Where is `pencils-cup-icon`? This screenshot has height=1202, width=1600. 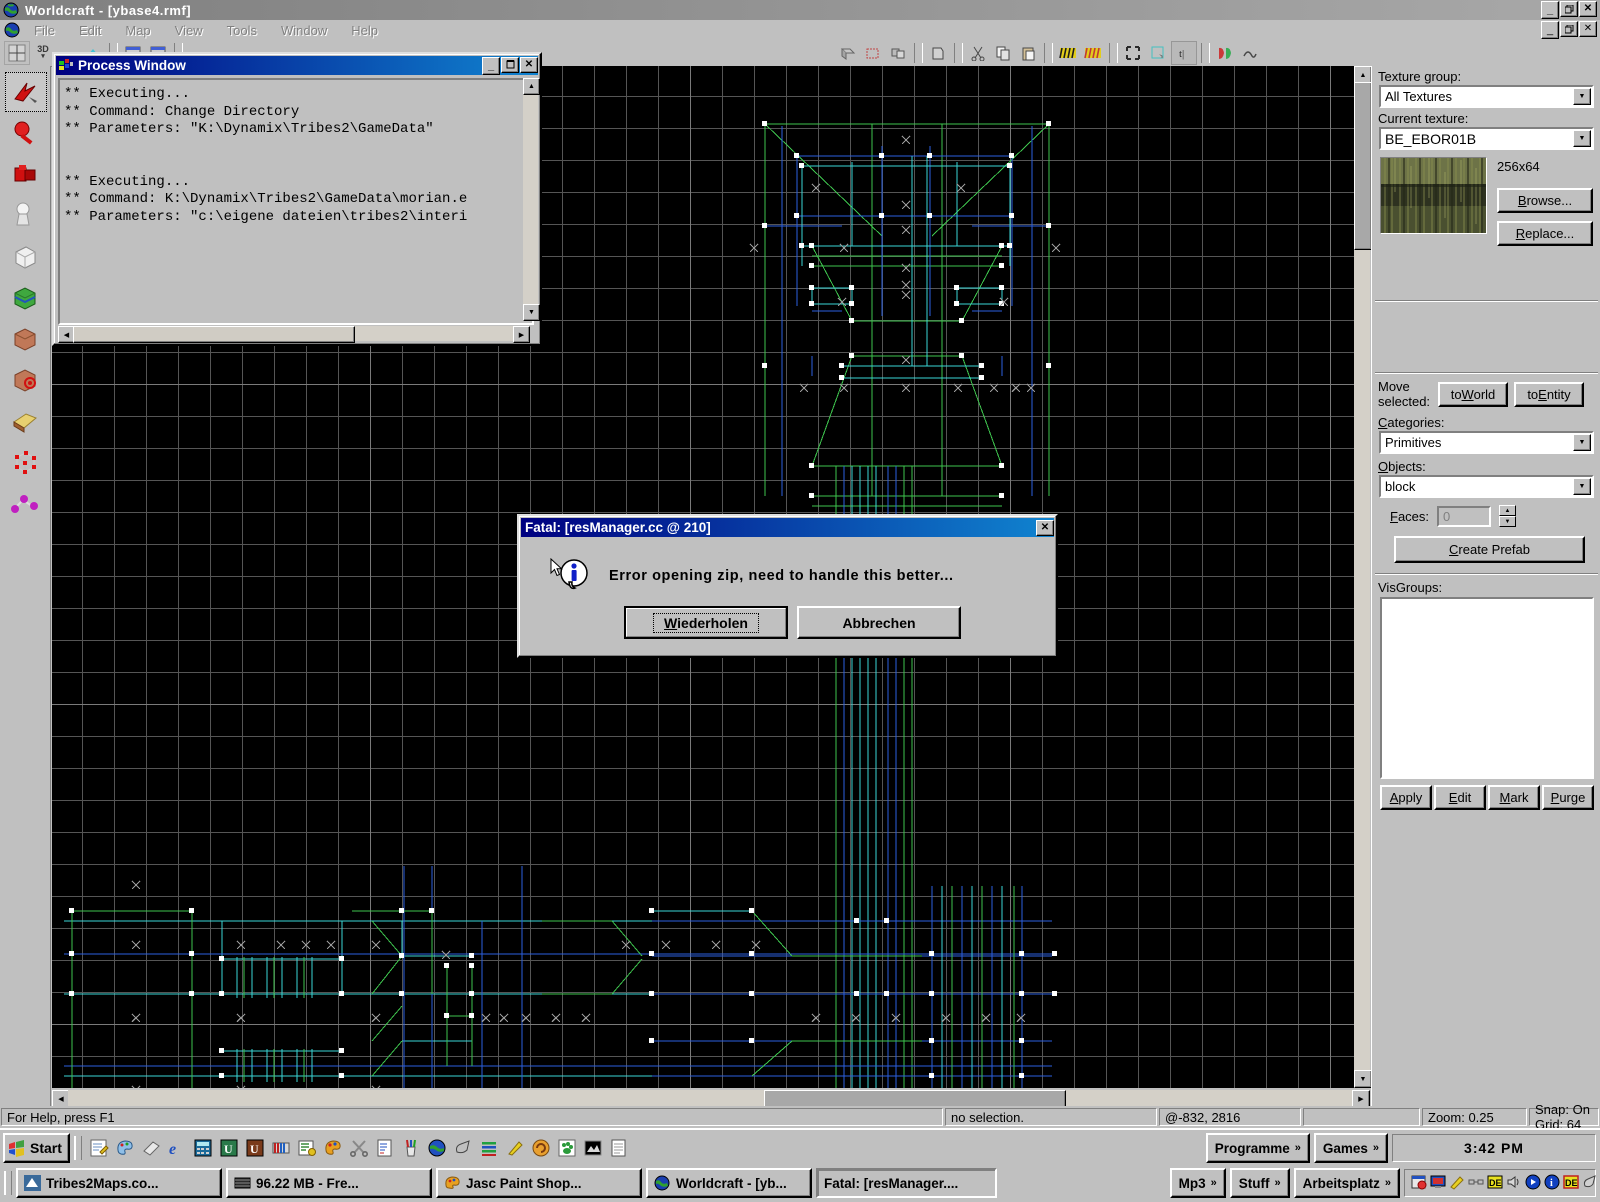
pencils-cup-icon is located at coordinates (411, 1148).